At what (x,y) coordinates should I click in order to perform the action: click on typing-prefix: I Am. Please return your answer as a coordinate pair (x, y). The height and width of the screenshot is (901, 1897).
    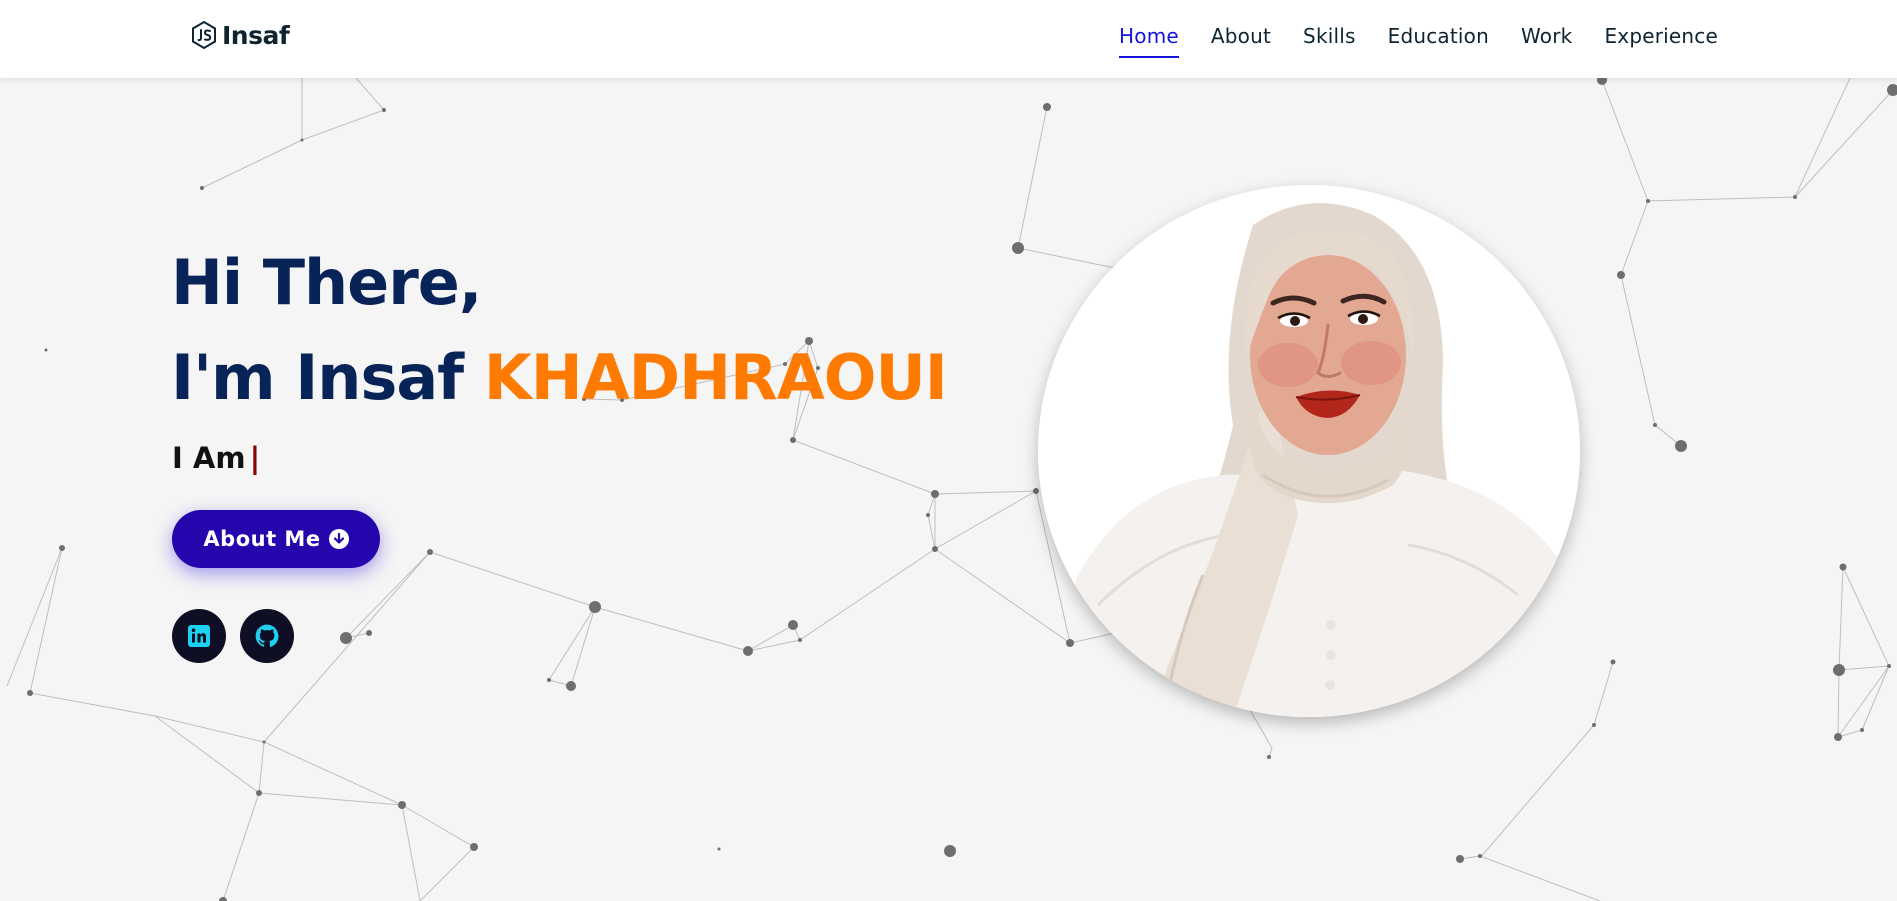
    Looking at the image, I should click on (209, 458).